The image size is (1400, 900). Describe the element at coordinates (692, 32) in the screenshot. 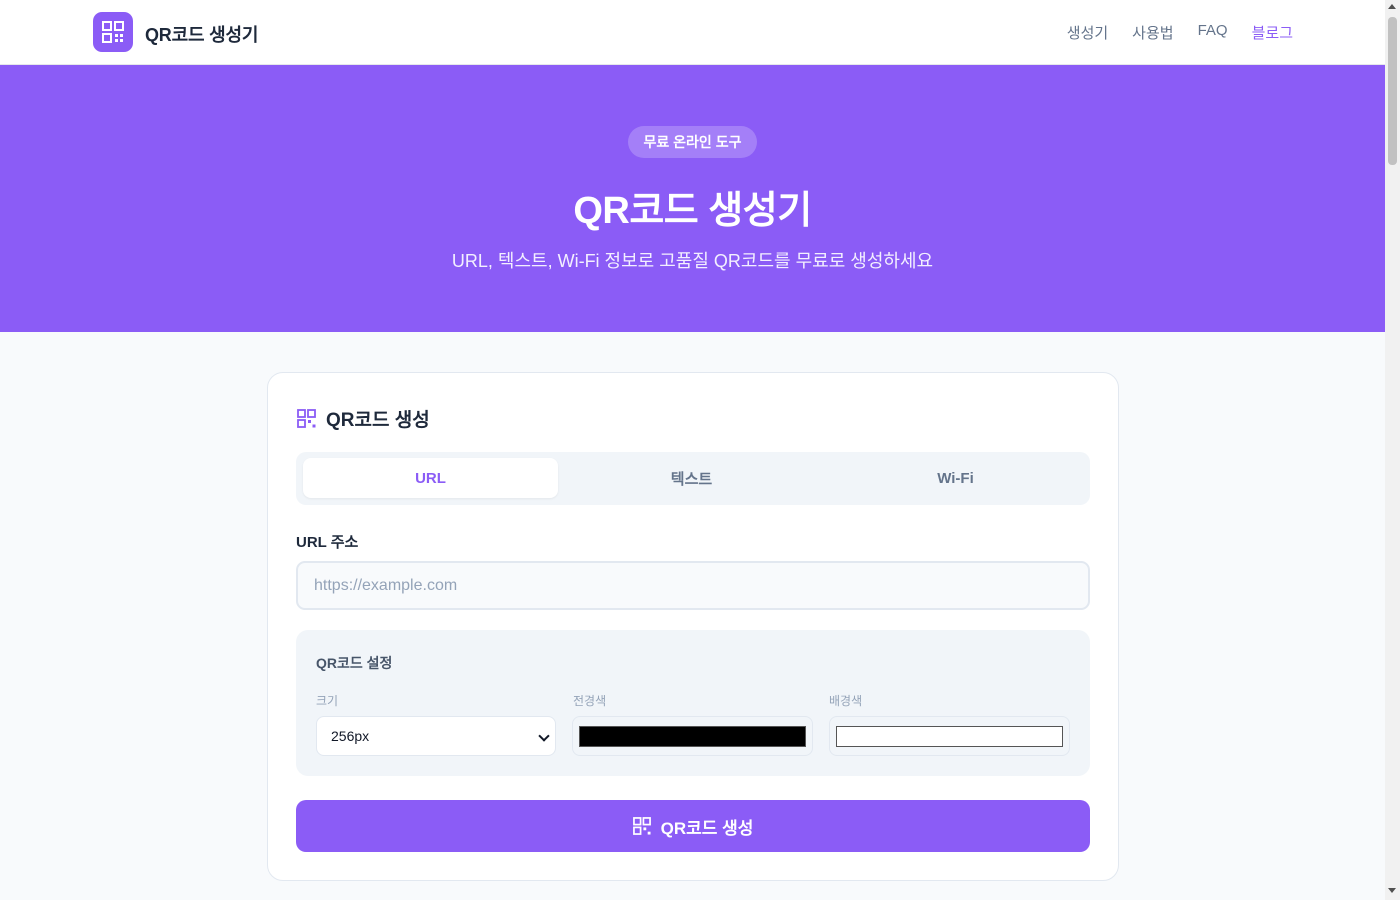

I see `top-navbar: QR코드 생성기 생성기 사용법 FAQ 블로그` at that location.